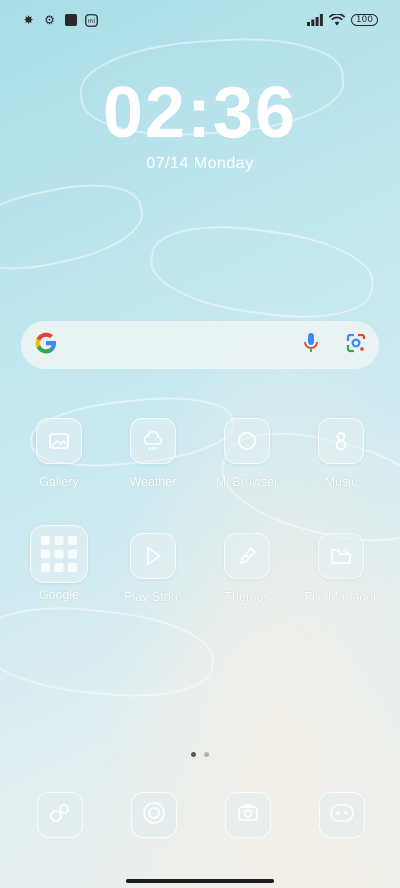 Image resolution: width=400 pixels, height=888 pixels. Describe the element at coordinates (314, 20) in the screenshot. I see `signal-icon` at that location.